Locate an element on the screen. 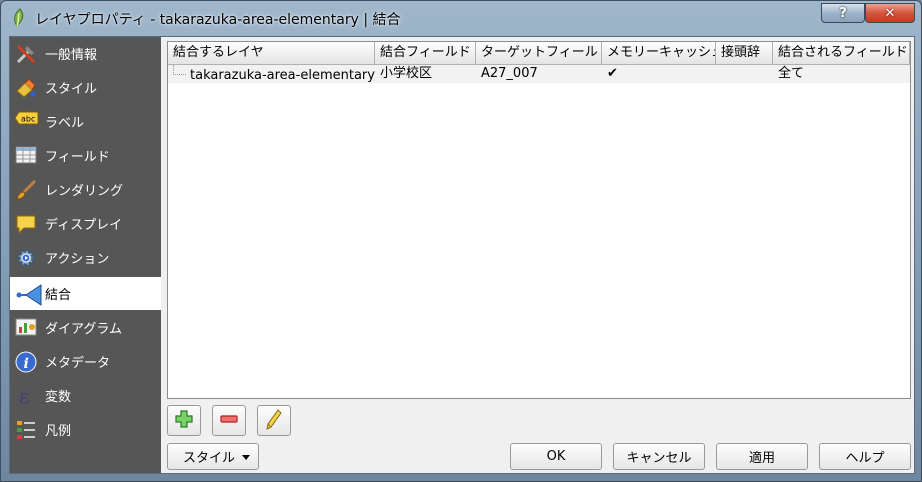 The width and height of the screenshot is (922, 482). sidebar-item-label: レンダリング is located at coordinates (84, 191).